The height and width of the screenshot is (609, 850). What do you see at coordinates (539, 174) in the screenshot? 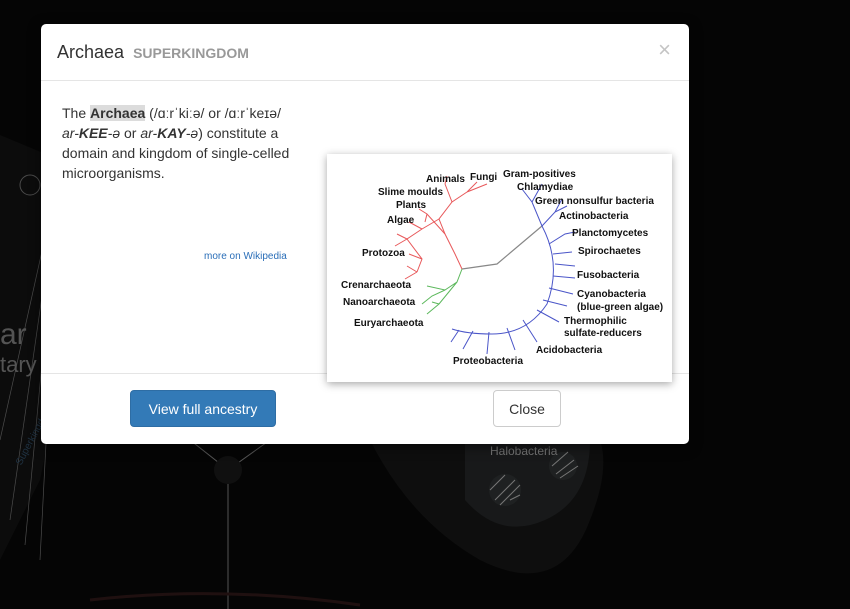
I see `tree-label-gram-positives: Gram-positives` at bounding box center [539, 174].